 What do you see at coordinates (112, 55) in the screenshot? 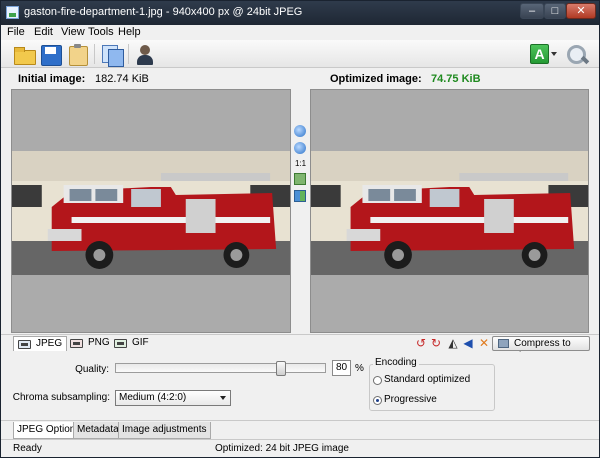
I see `copy-icon` at bounding box center [112, 55].